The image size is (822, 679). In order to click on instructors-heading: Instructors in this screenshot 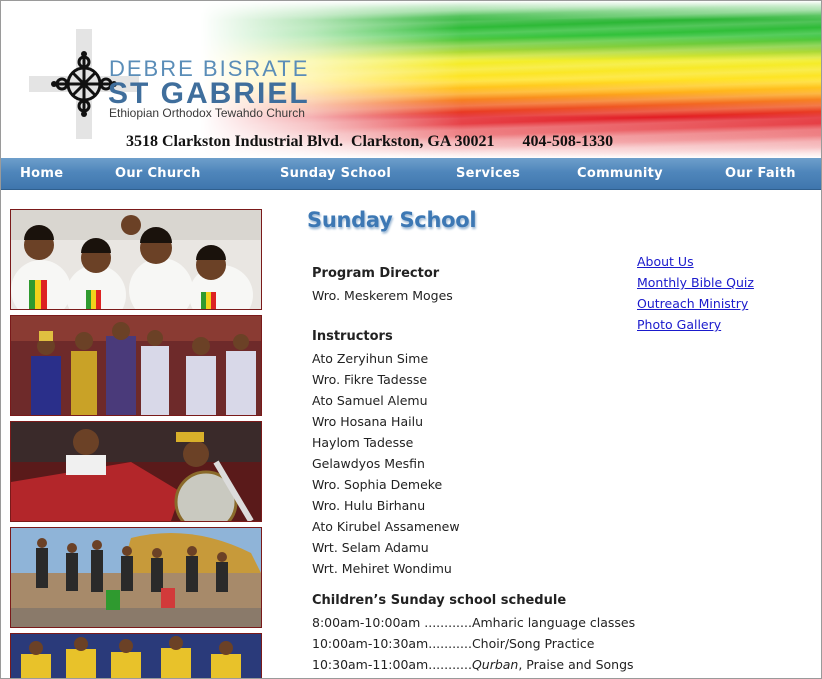, I will do `click(352, 336)`.